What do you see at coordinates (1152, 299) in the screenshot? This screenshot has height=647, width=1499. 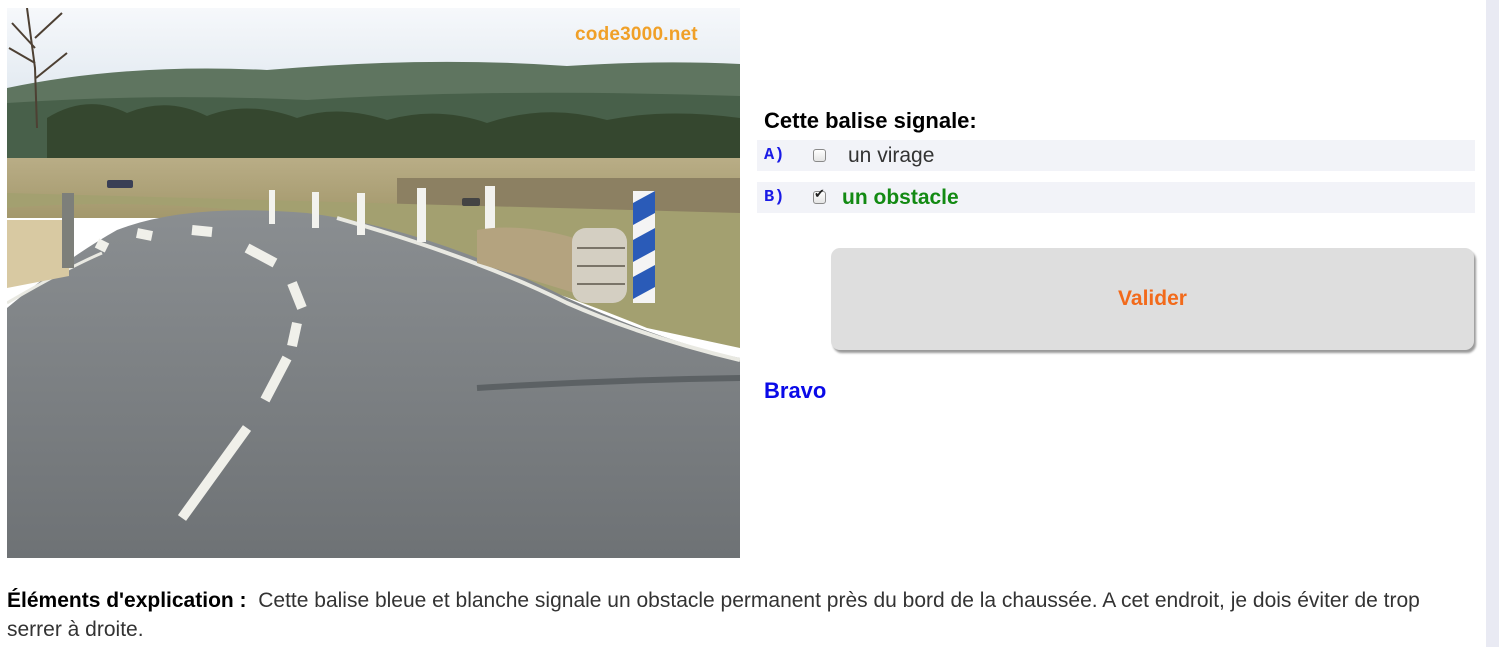 I see `validate-button: Valider` at bounding box center [1152, 299].